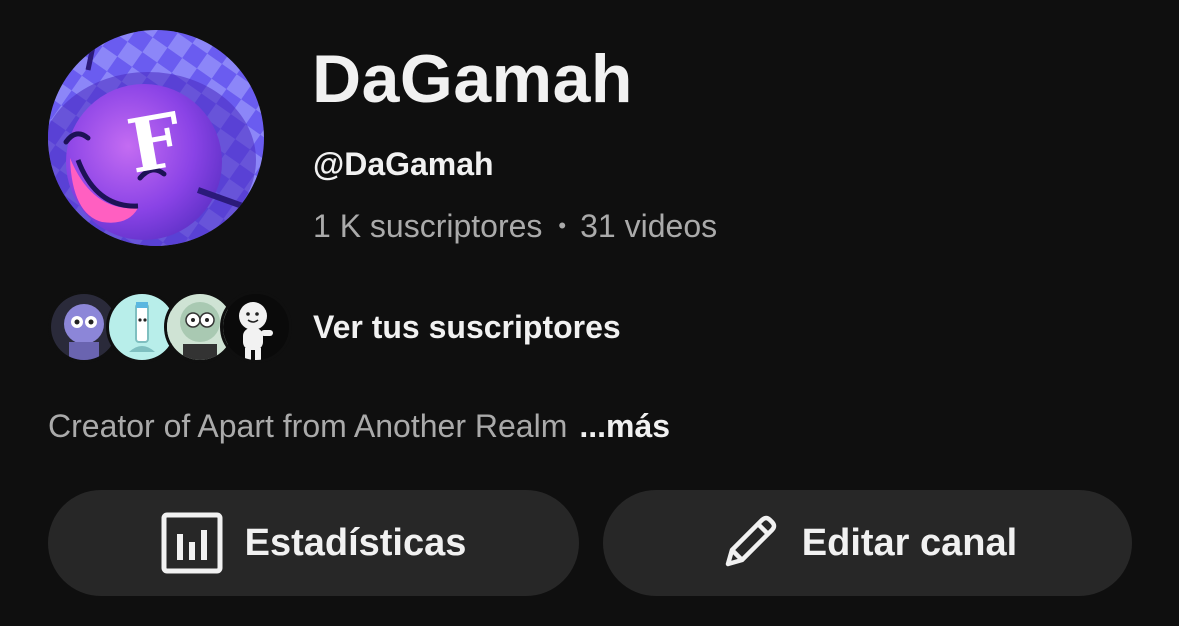  Describe the element at coordinates (472, 79) in the screenshot. I see `channel-name: DaGamah` at that location.